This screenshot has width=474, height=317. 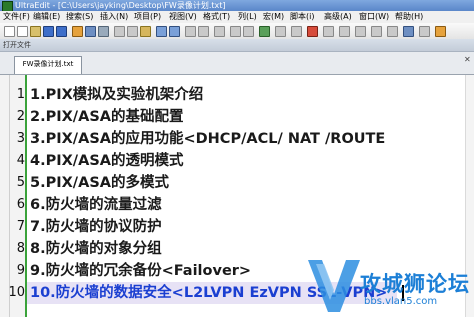 I want to click on toolbar, so click(x=237, y=31).